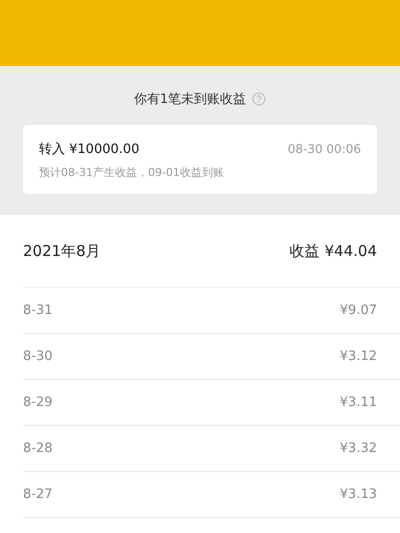 Image resolution: width=400 pixels, height=533 pixels. Describe the element at coordinates (38, 402) in the screenshot. I see `day-date: 8-29` at that location.